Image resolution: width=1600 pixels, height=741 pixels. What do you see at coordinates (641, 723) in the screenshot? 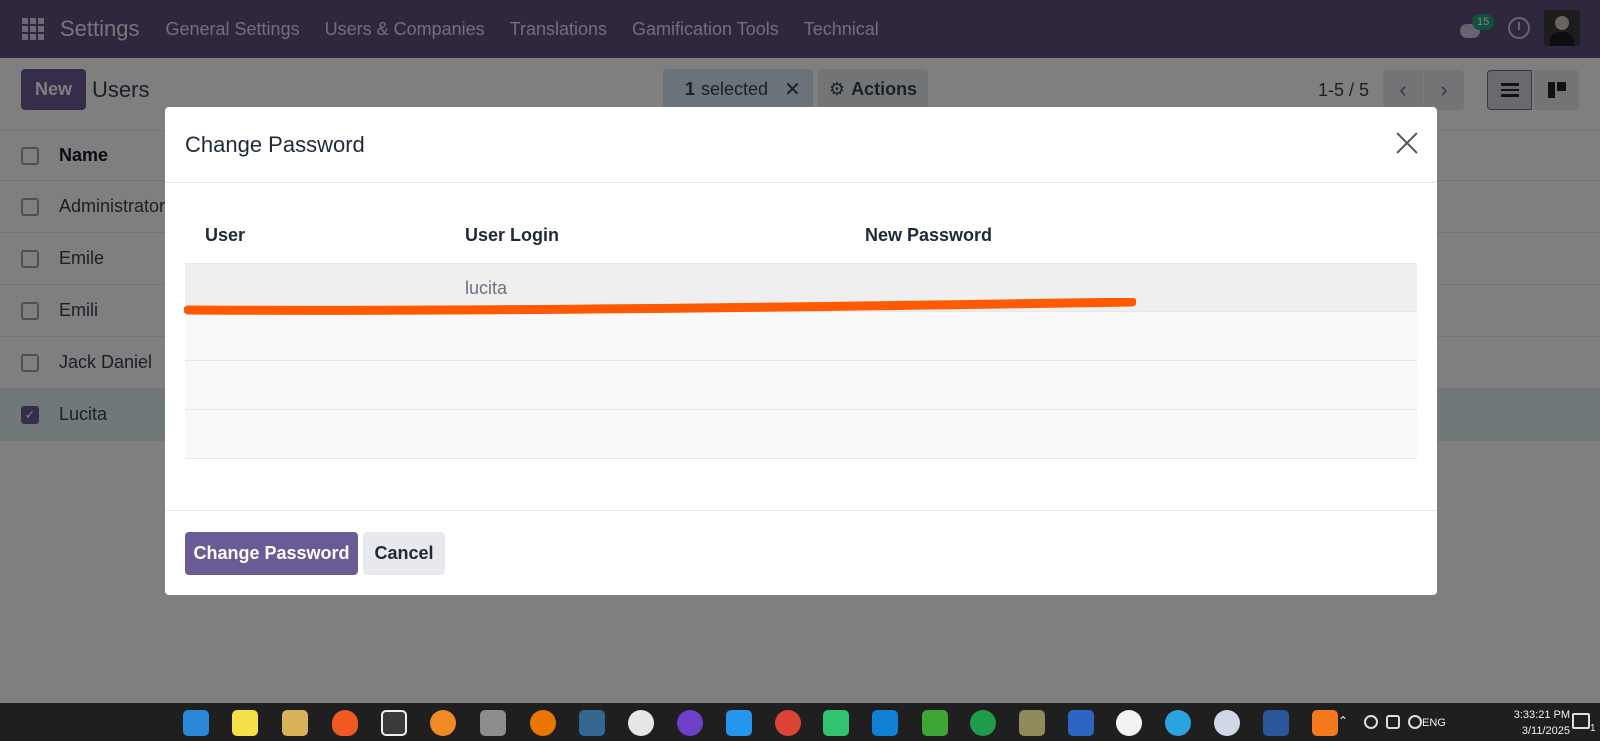
I see `search-icon` at bounding box center [641, 723].